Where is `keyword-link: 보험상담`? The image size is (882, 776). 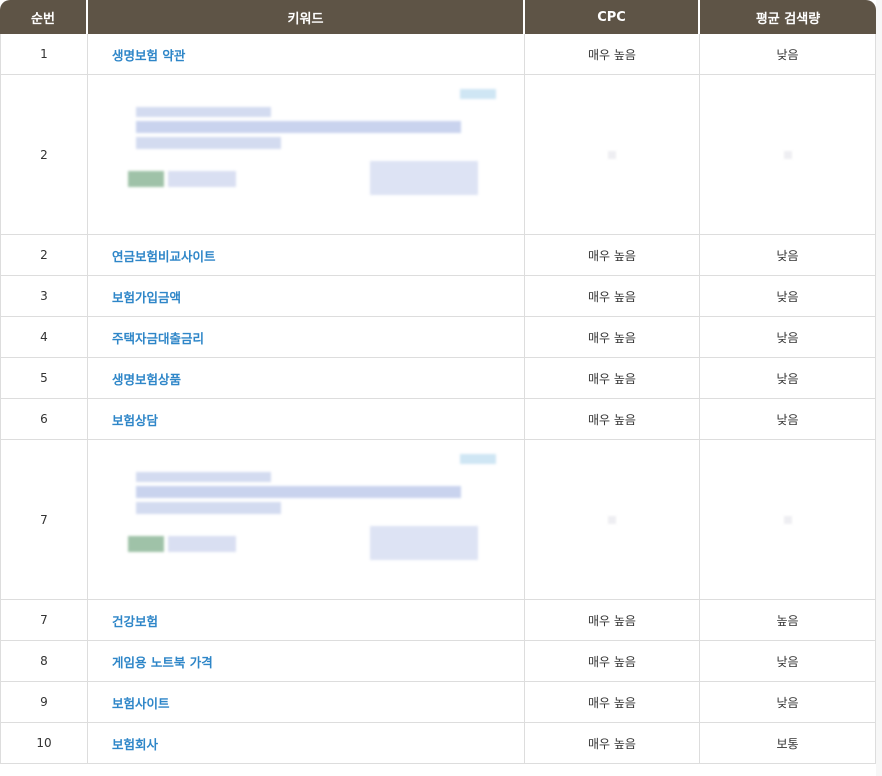
keyword-link: 보험상담 is located at coordinates (135, 420).